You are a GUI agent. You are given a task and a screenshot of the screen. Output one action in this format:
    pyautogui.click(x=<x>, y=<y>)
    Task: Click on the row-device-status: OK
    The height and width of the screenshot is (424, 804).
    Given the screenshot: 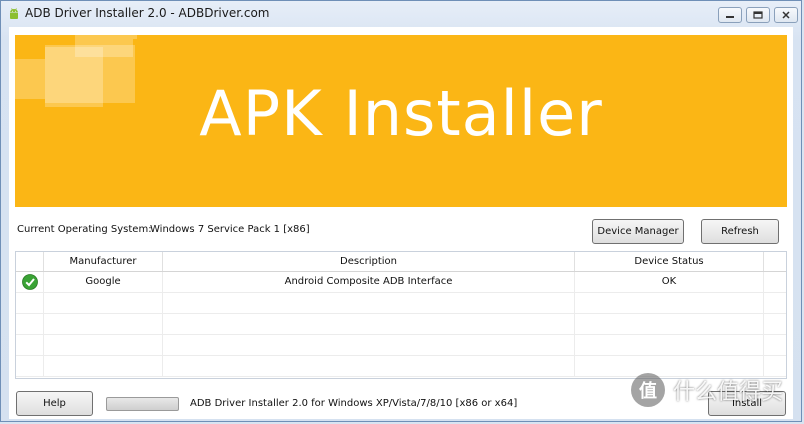 What is the action you would take?
    pyautogui.click(x=669, y=282)
    